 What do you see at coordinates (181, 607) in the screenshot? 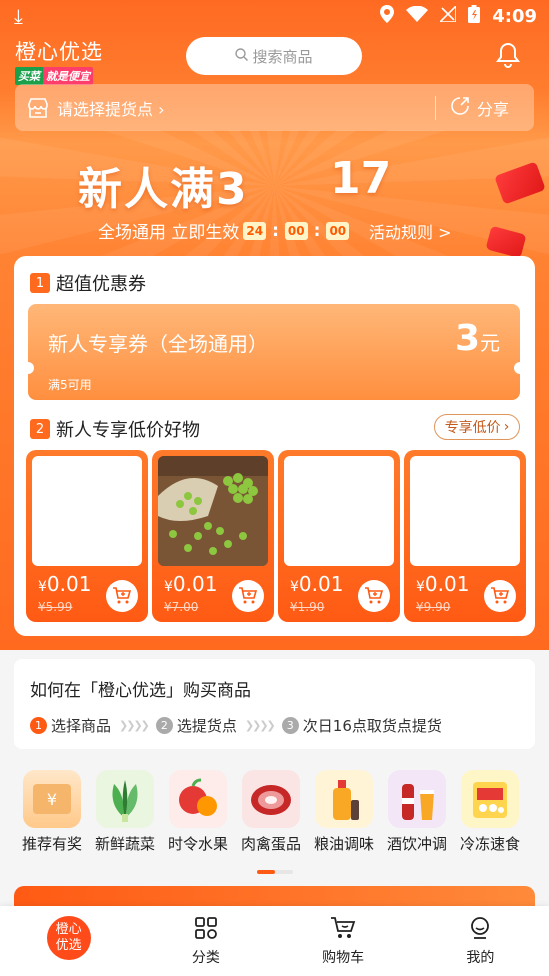
I see `product-original-price: ¥7.00` at bounding box center [181, 607].